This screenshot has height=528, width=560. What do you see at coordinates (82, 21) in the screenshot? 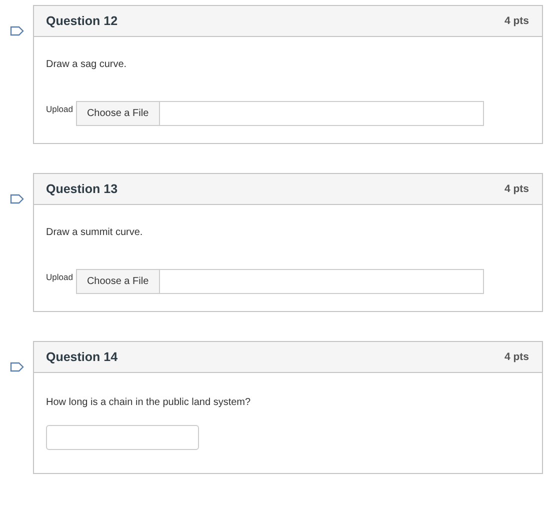
I see `question-title: Question 12` at bounding box center [82, 21].